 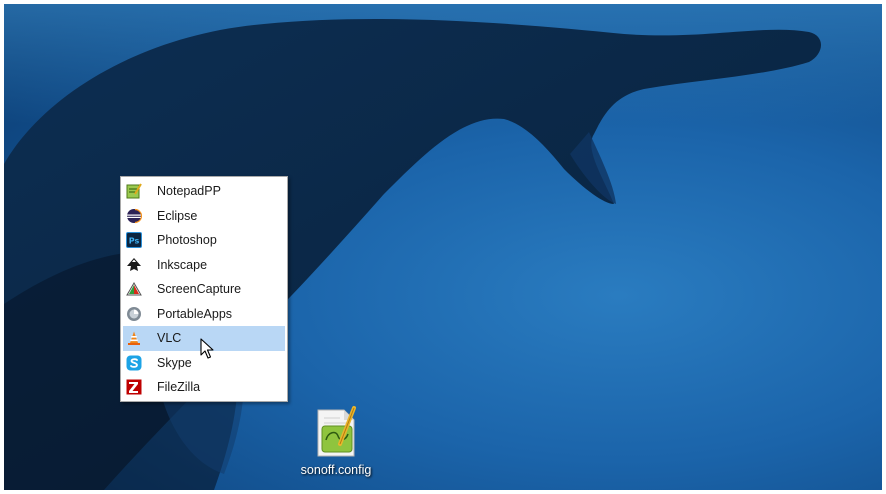 I want to click on notepadpp-icon, so click(x=134, y=191).